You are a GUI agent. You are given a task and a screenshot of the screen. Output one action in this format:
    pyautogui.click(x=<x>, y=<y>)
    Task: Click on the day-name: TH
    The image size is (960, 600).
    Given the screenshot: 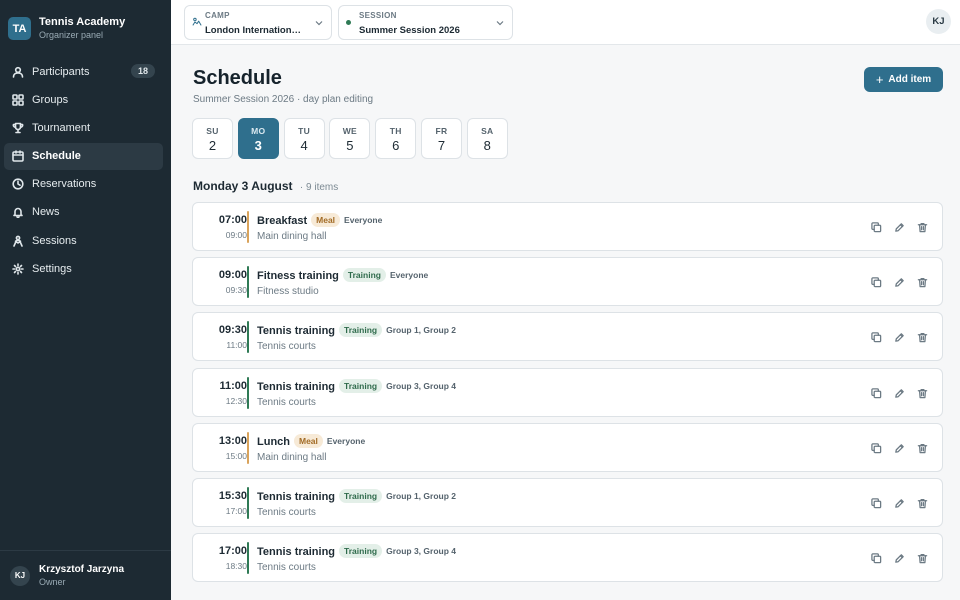 What is the action you would take?
    pyautogui.click(x=395, y=131)
    